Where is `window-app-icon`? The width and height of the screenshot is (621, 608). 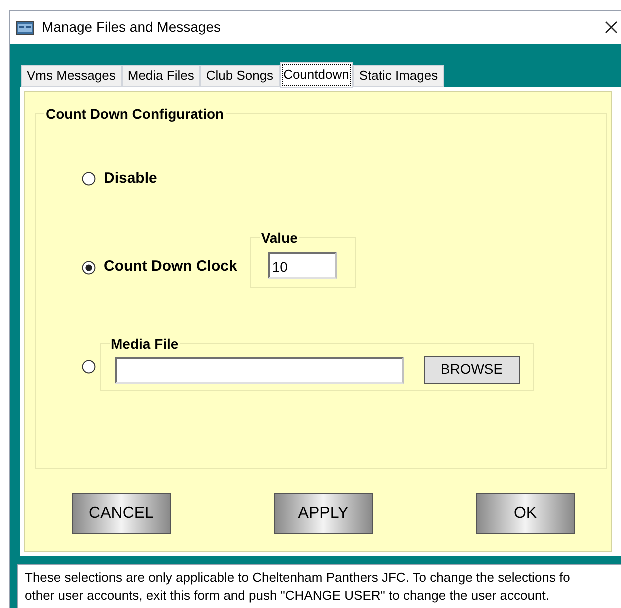
window-app-icon is located at coordinates (25, 27).